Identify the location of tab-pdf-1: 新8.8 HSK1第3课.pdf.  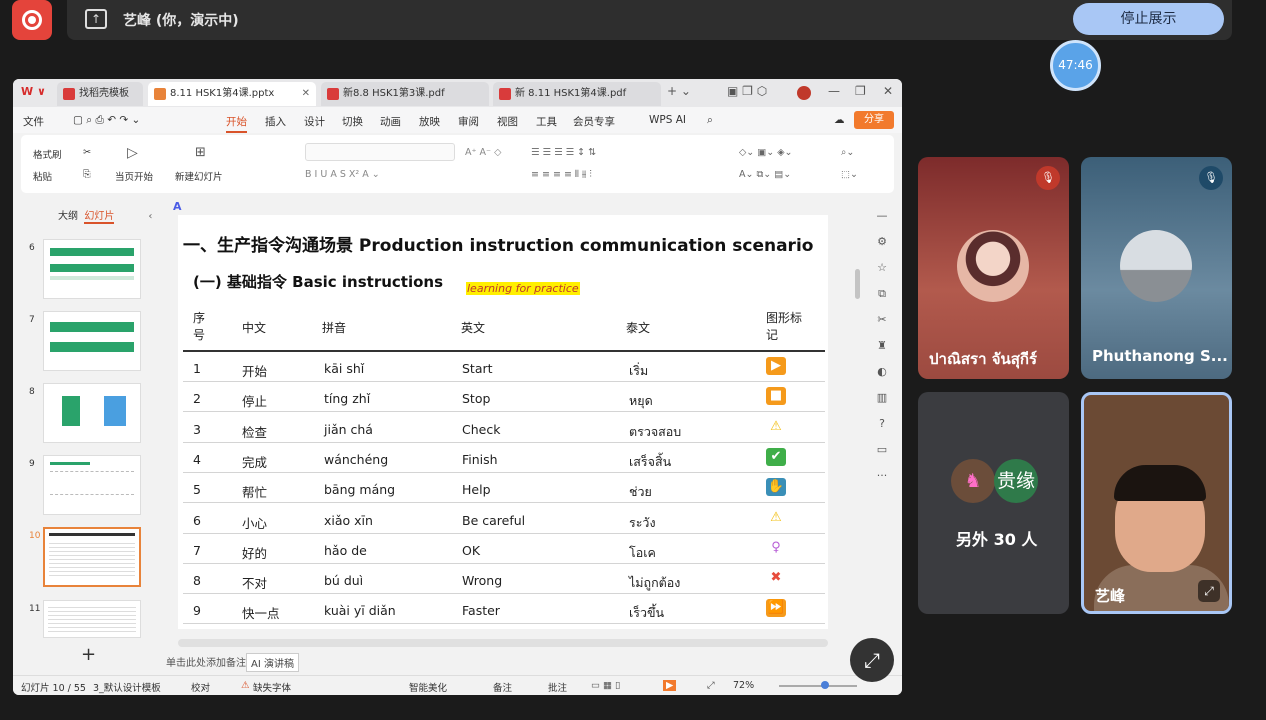
(405, 94).